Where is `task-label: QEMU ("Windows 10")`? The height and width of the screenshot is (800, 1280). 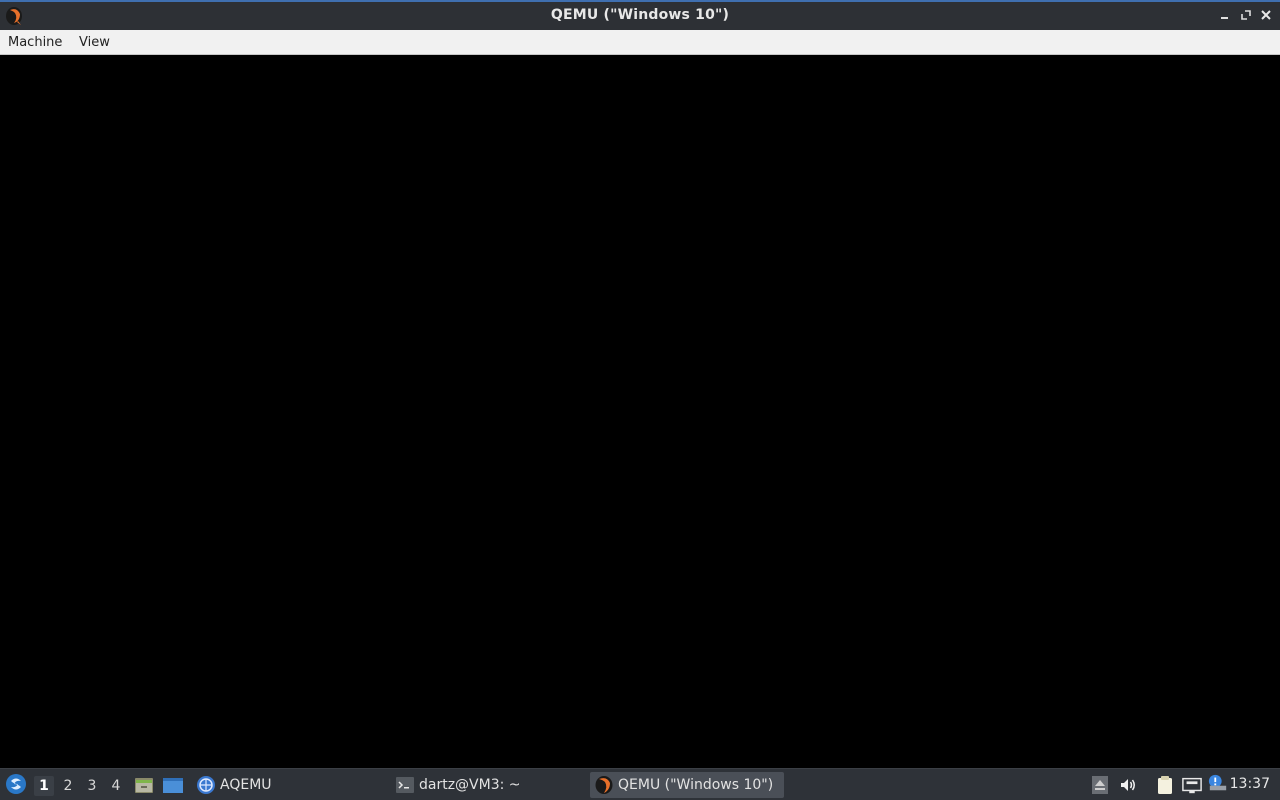
task-label: QEMU ("Windows 10") is located at coordinates (696, 785).